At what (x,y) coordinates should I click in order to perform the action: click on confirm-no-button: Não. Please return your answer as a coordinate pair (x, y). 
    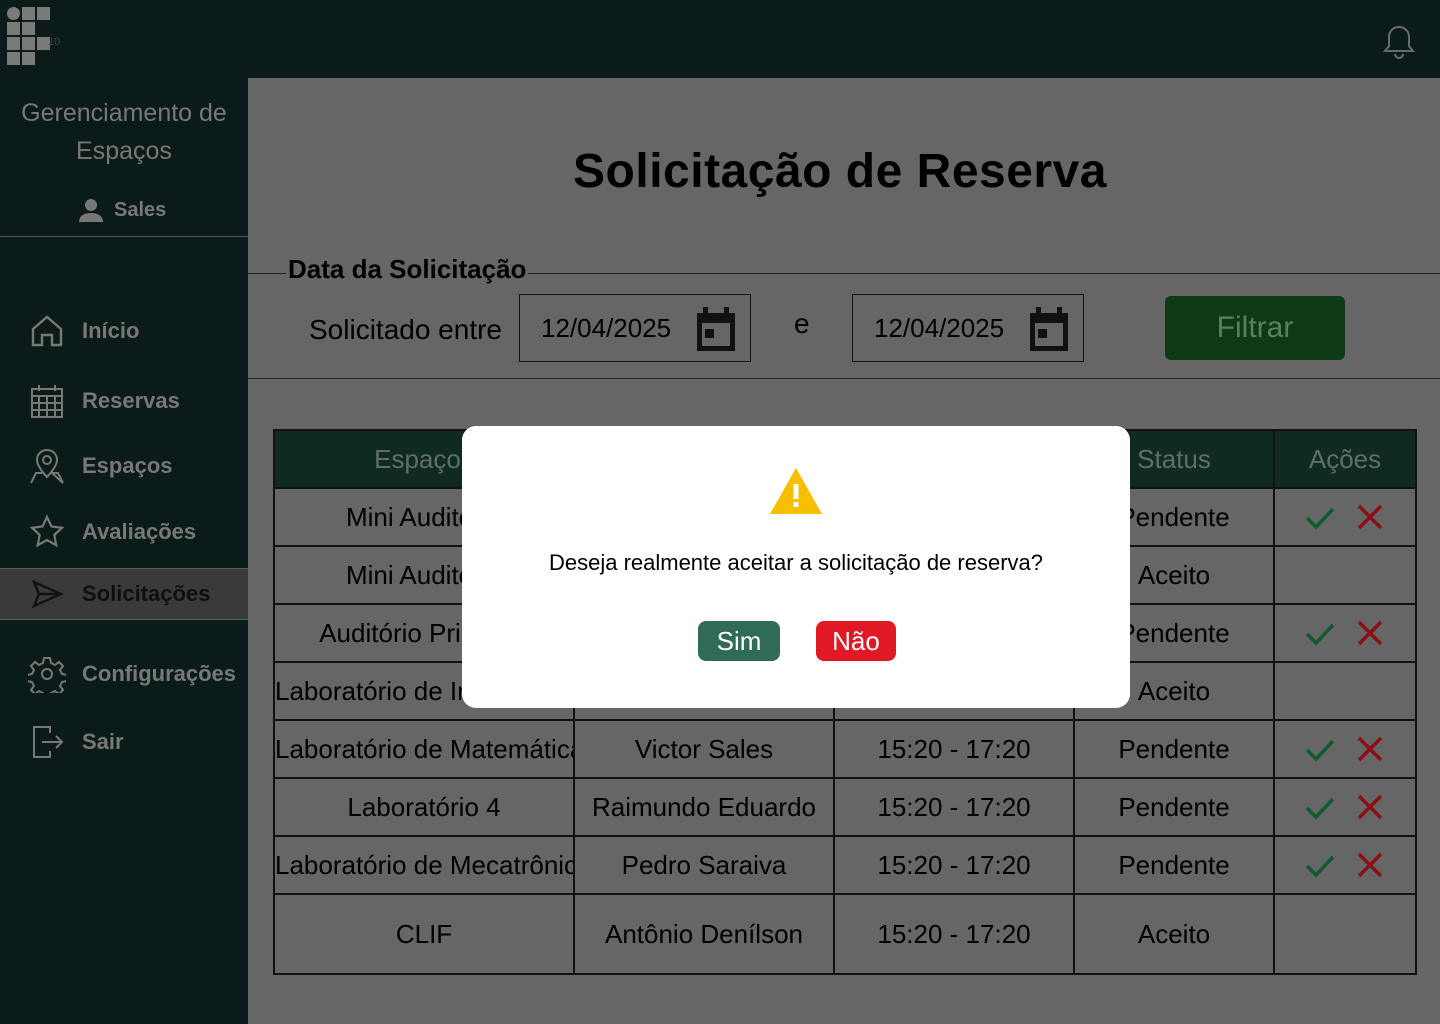
    Looking at the image, I should click on (856, 641).